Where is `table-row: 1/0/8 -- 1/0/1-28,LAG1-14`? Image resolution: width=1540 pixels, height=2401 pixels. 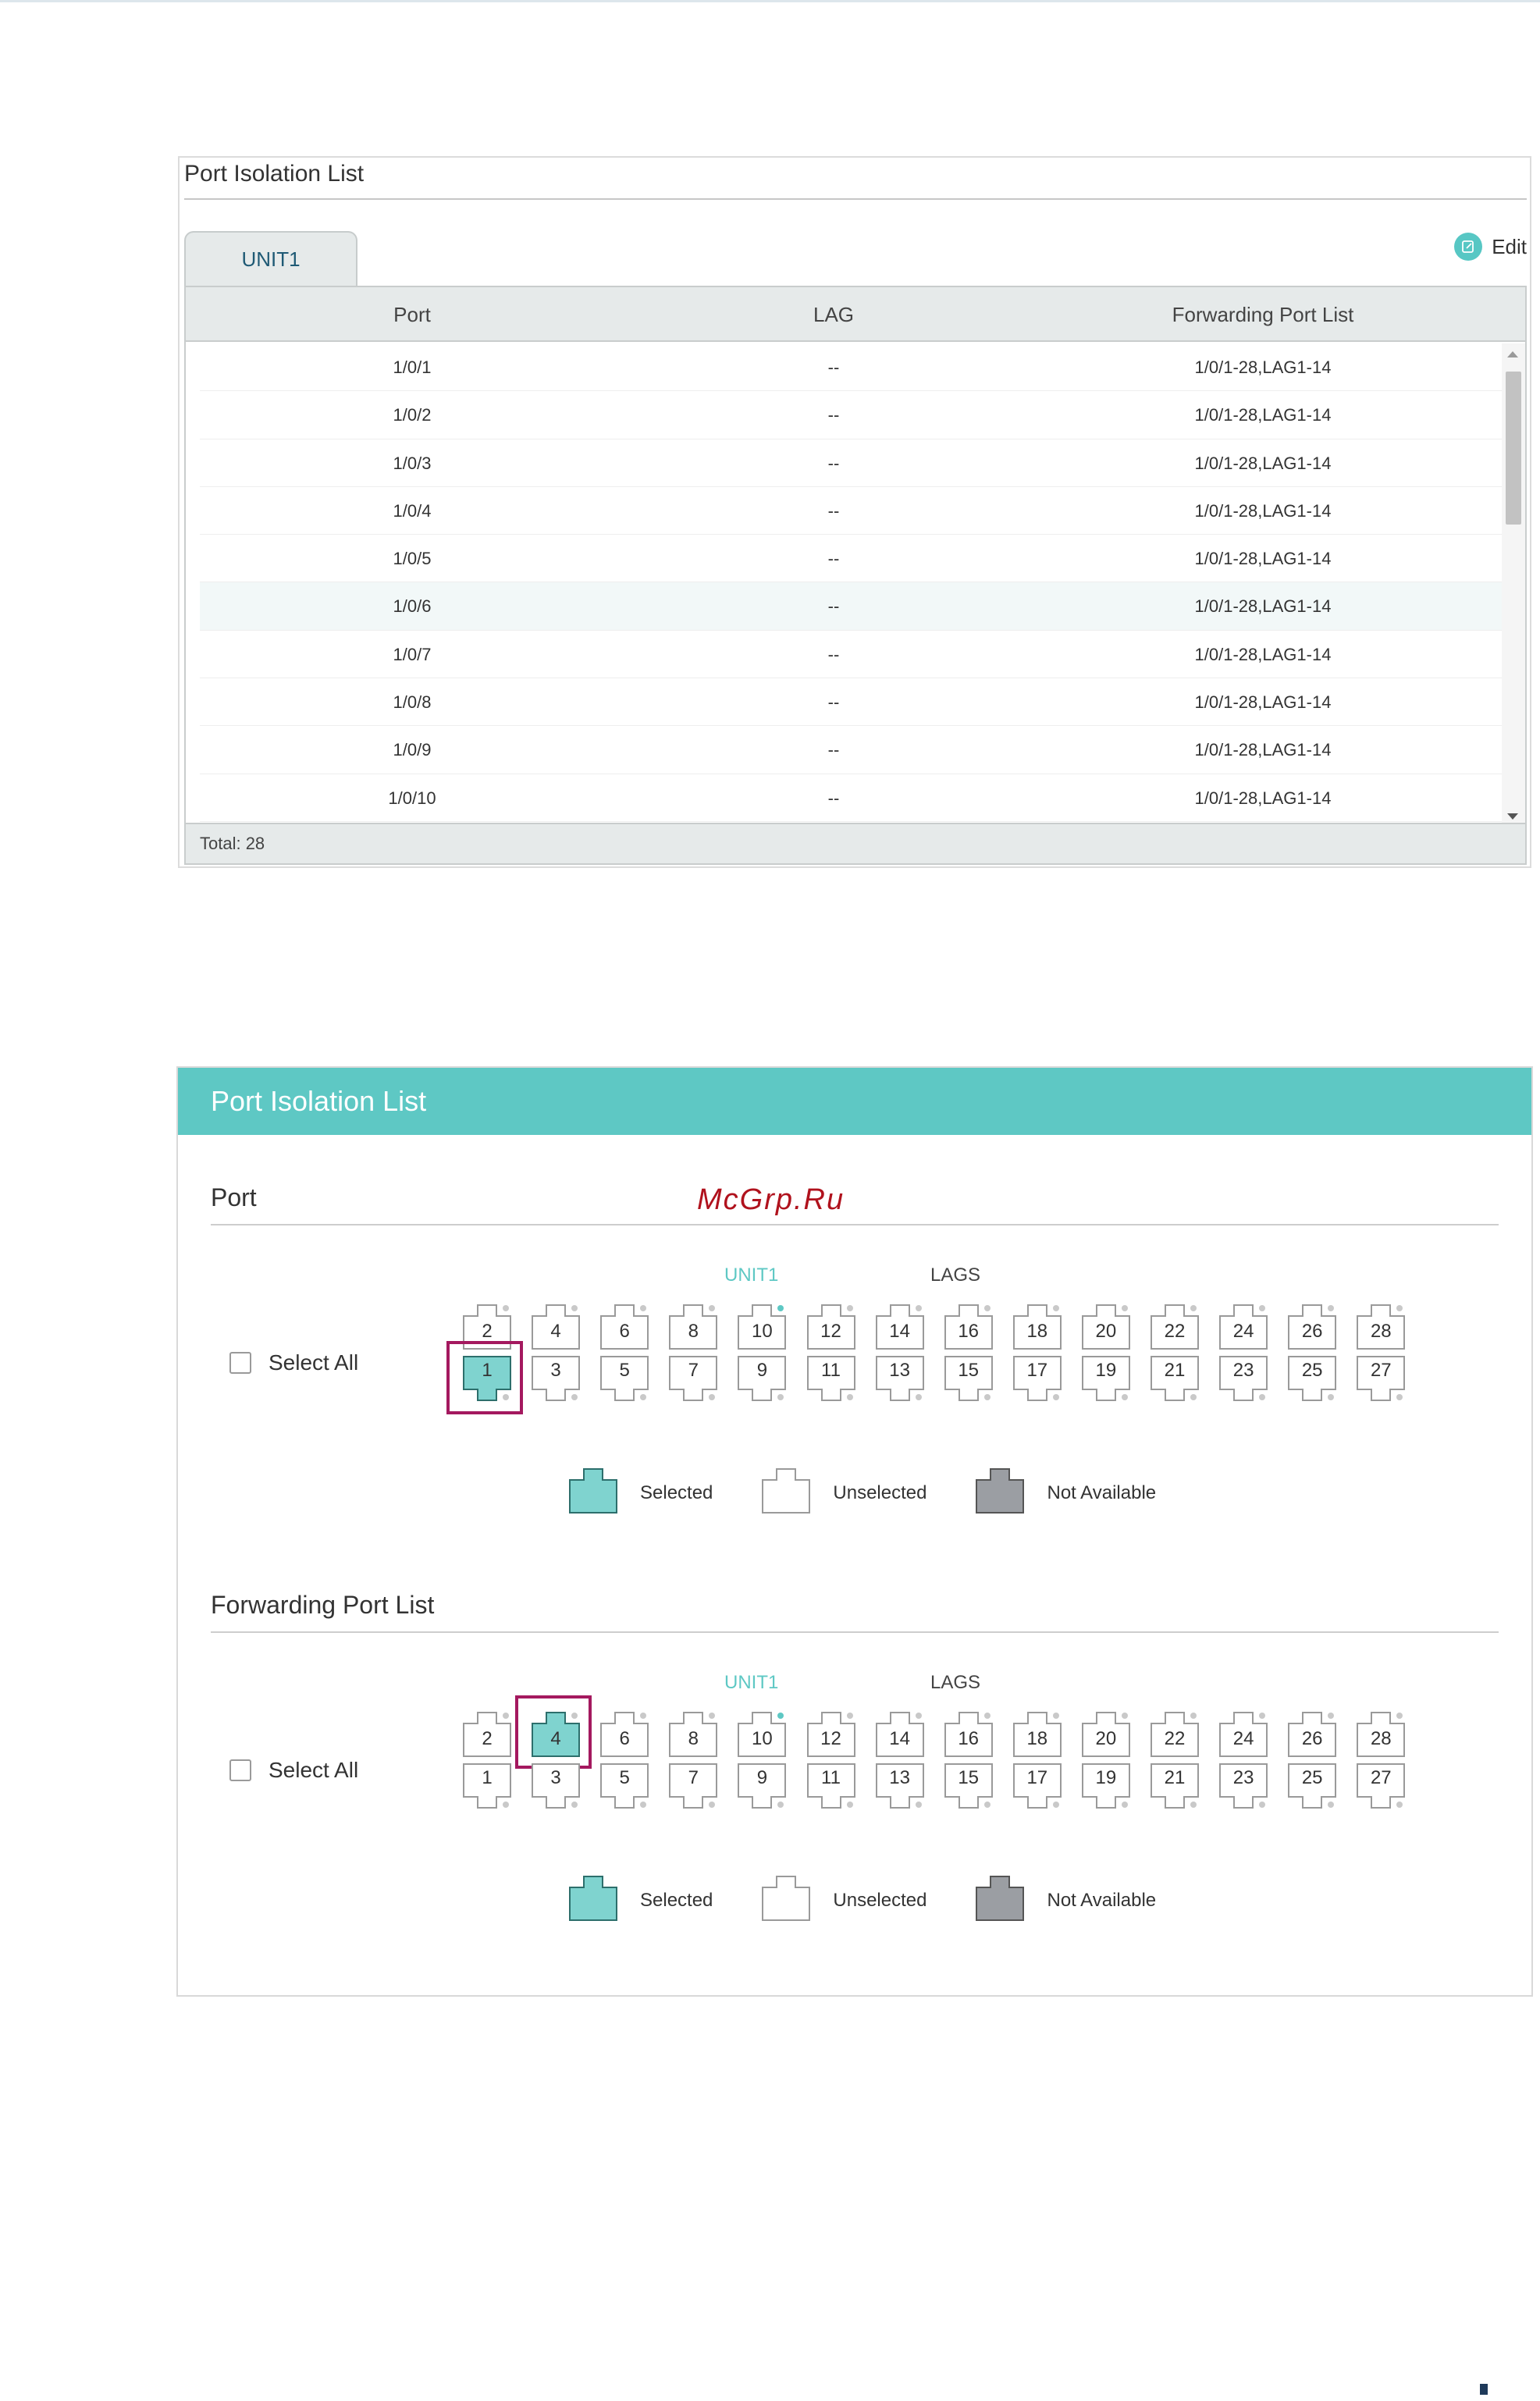 table-row: 1/0/8 -- 1/0/1-28,LAG1-14 is located at coordinates (856, 702).